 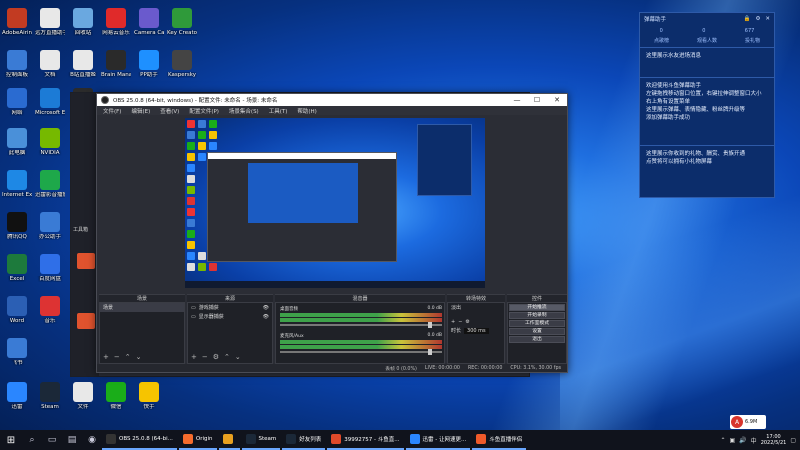 I want to click on scene-item: 场景, so click(x=142, y=307).